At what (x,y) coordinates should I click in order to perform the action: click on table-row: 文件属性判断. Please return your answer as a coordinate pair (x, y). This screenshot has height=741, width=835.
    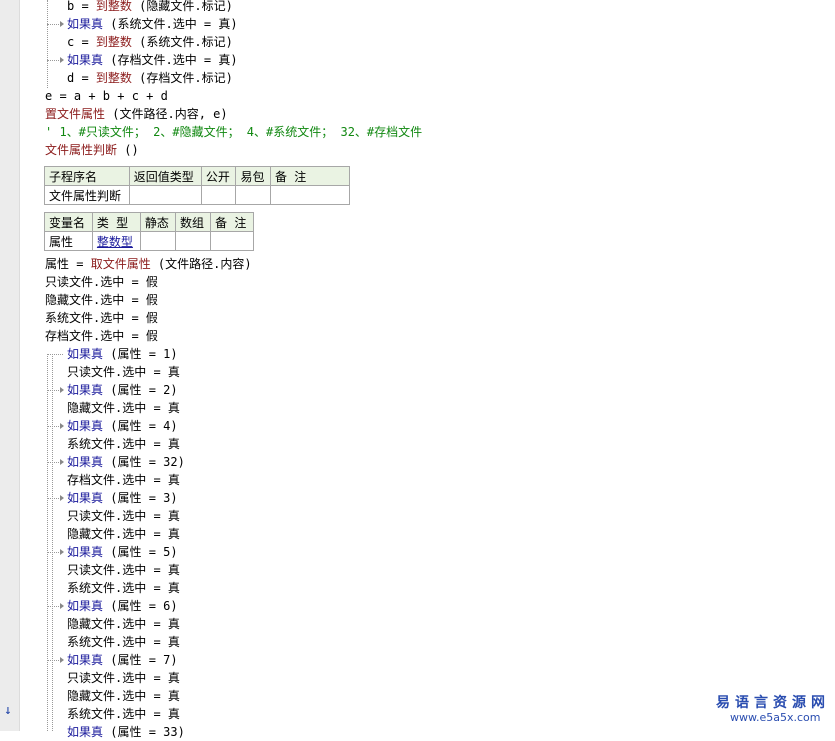
    Looking at the image, I should click on (197, 195).